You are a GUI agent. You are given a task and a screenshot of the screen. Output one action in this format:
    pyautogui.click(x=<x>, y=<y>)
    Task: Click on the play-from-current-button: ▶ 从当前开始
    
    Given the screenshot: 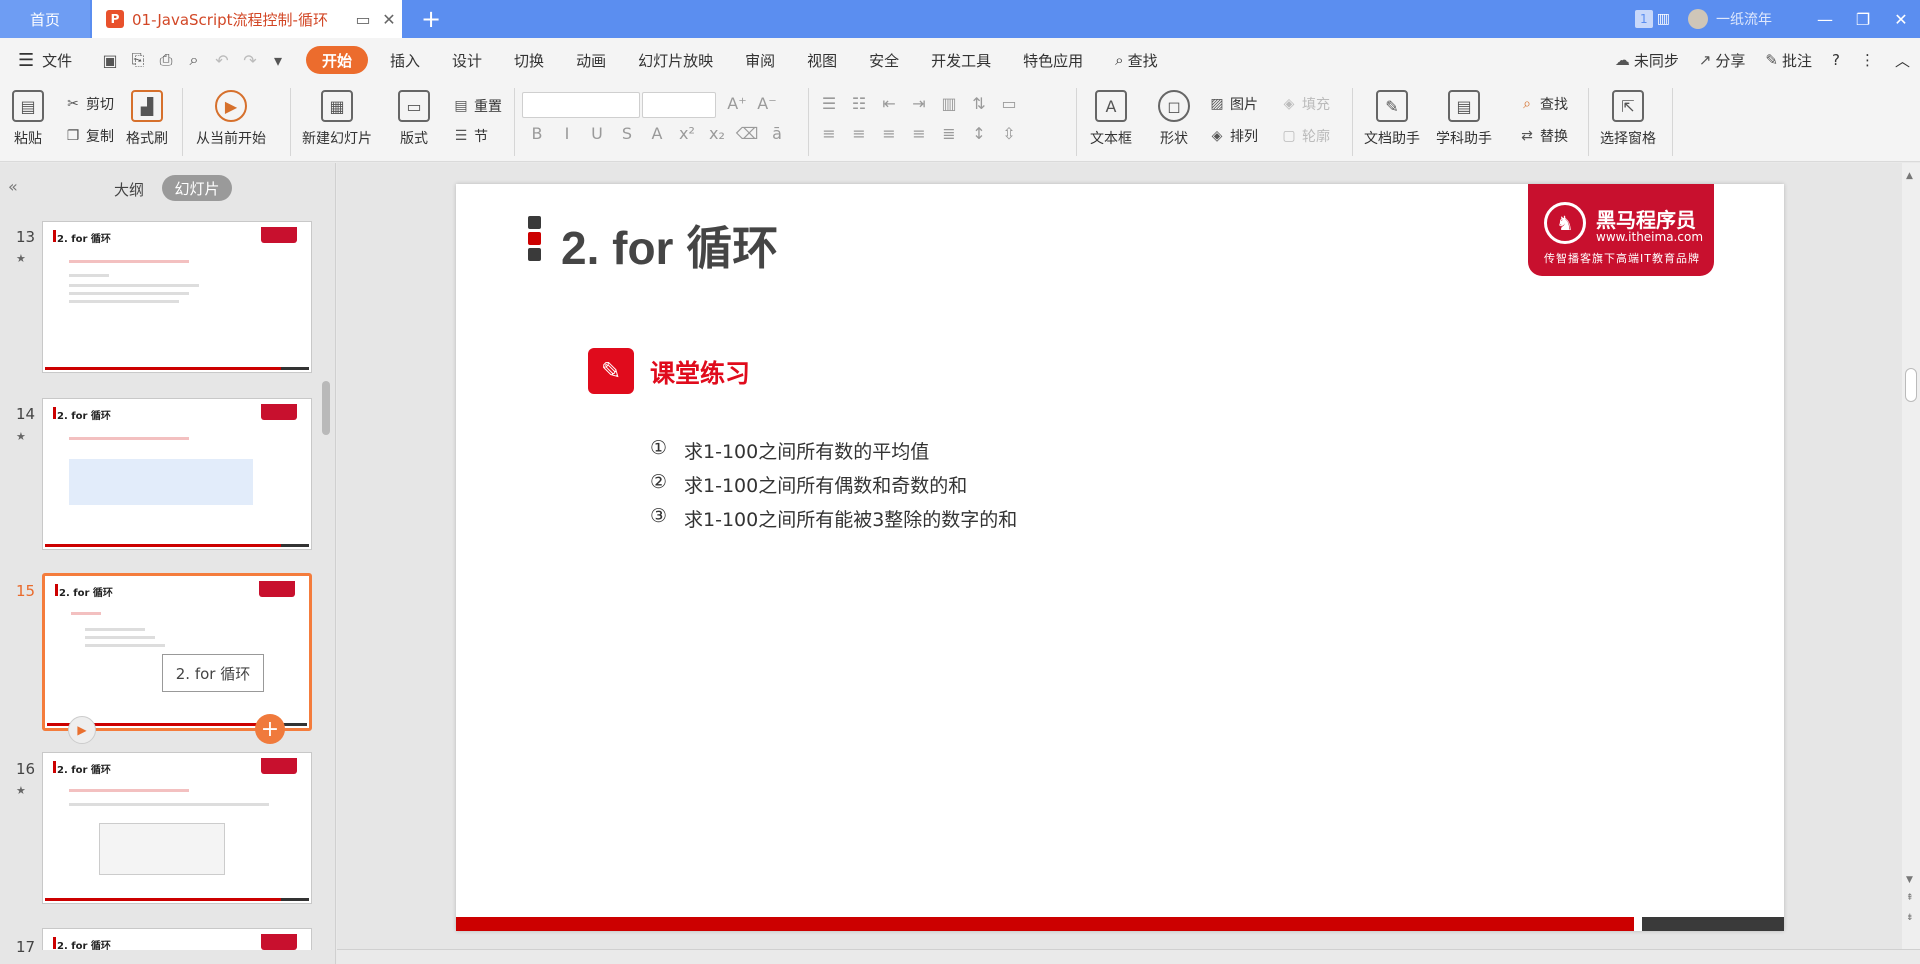 What is the action you would take?
    pyautogui.click(x=231, y=119)
    